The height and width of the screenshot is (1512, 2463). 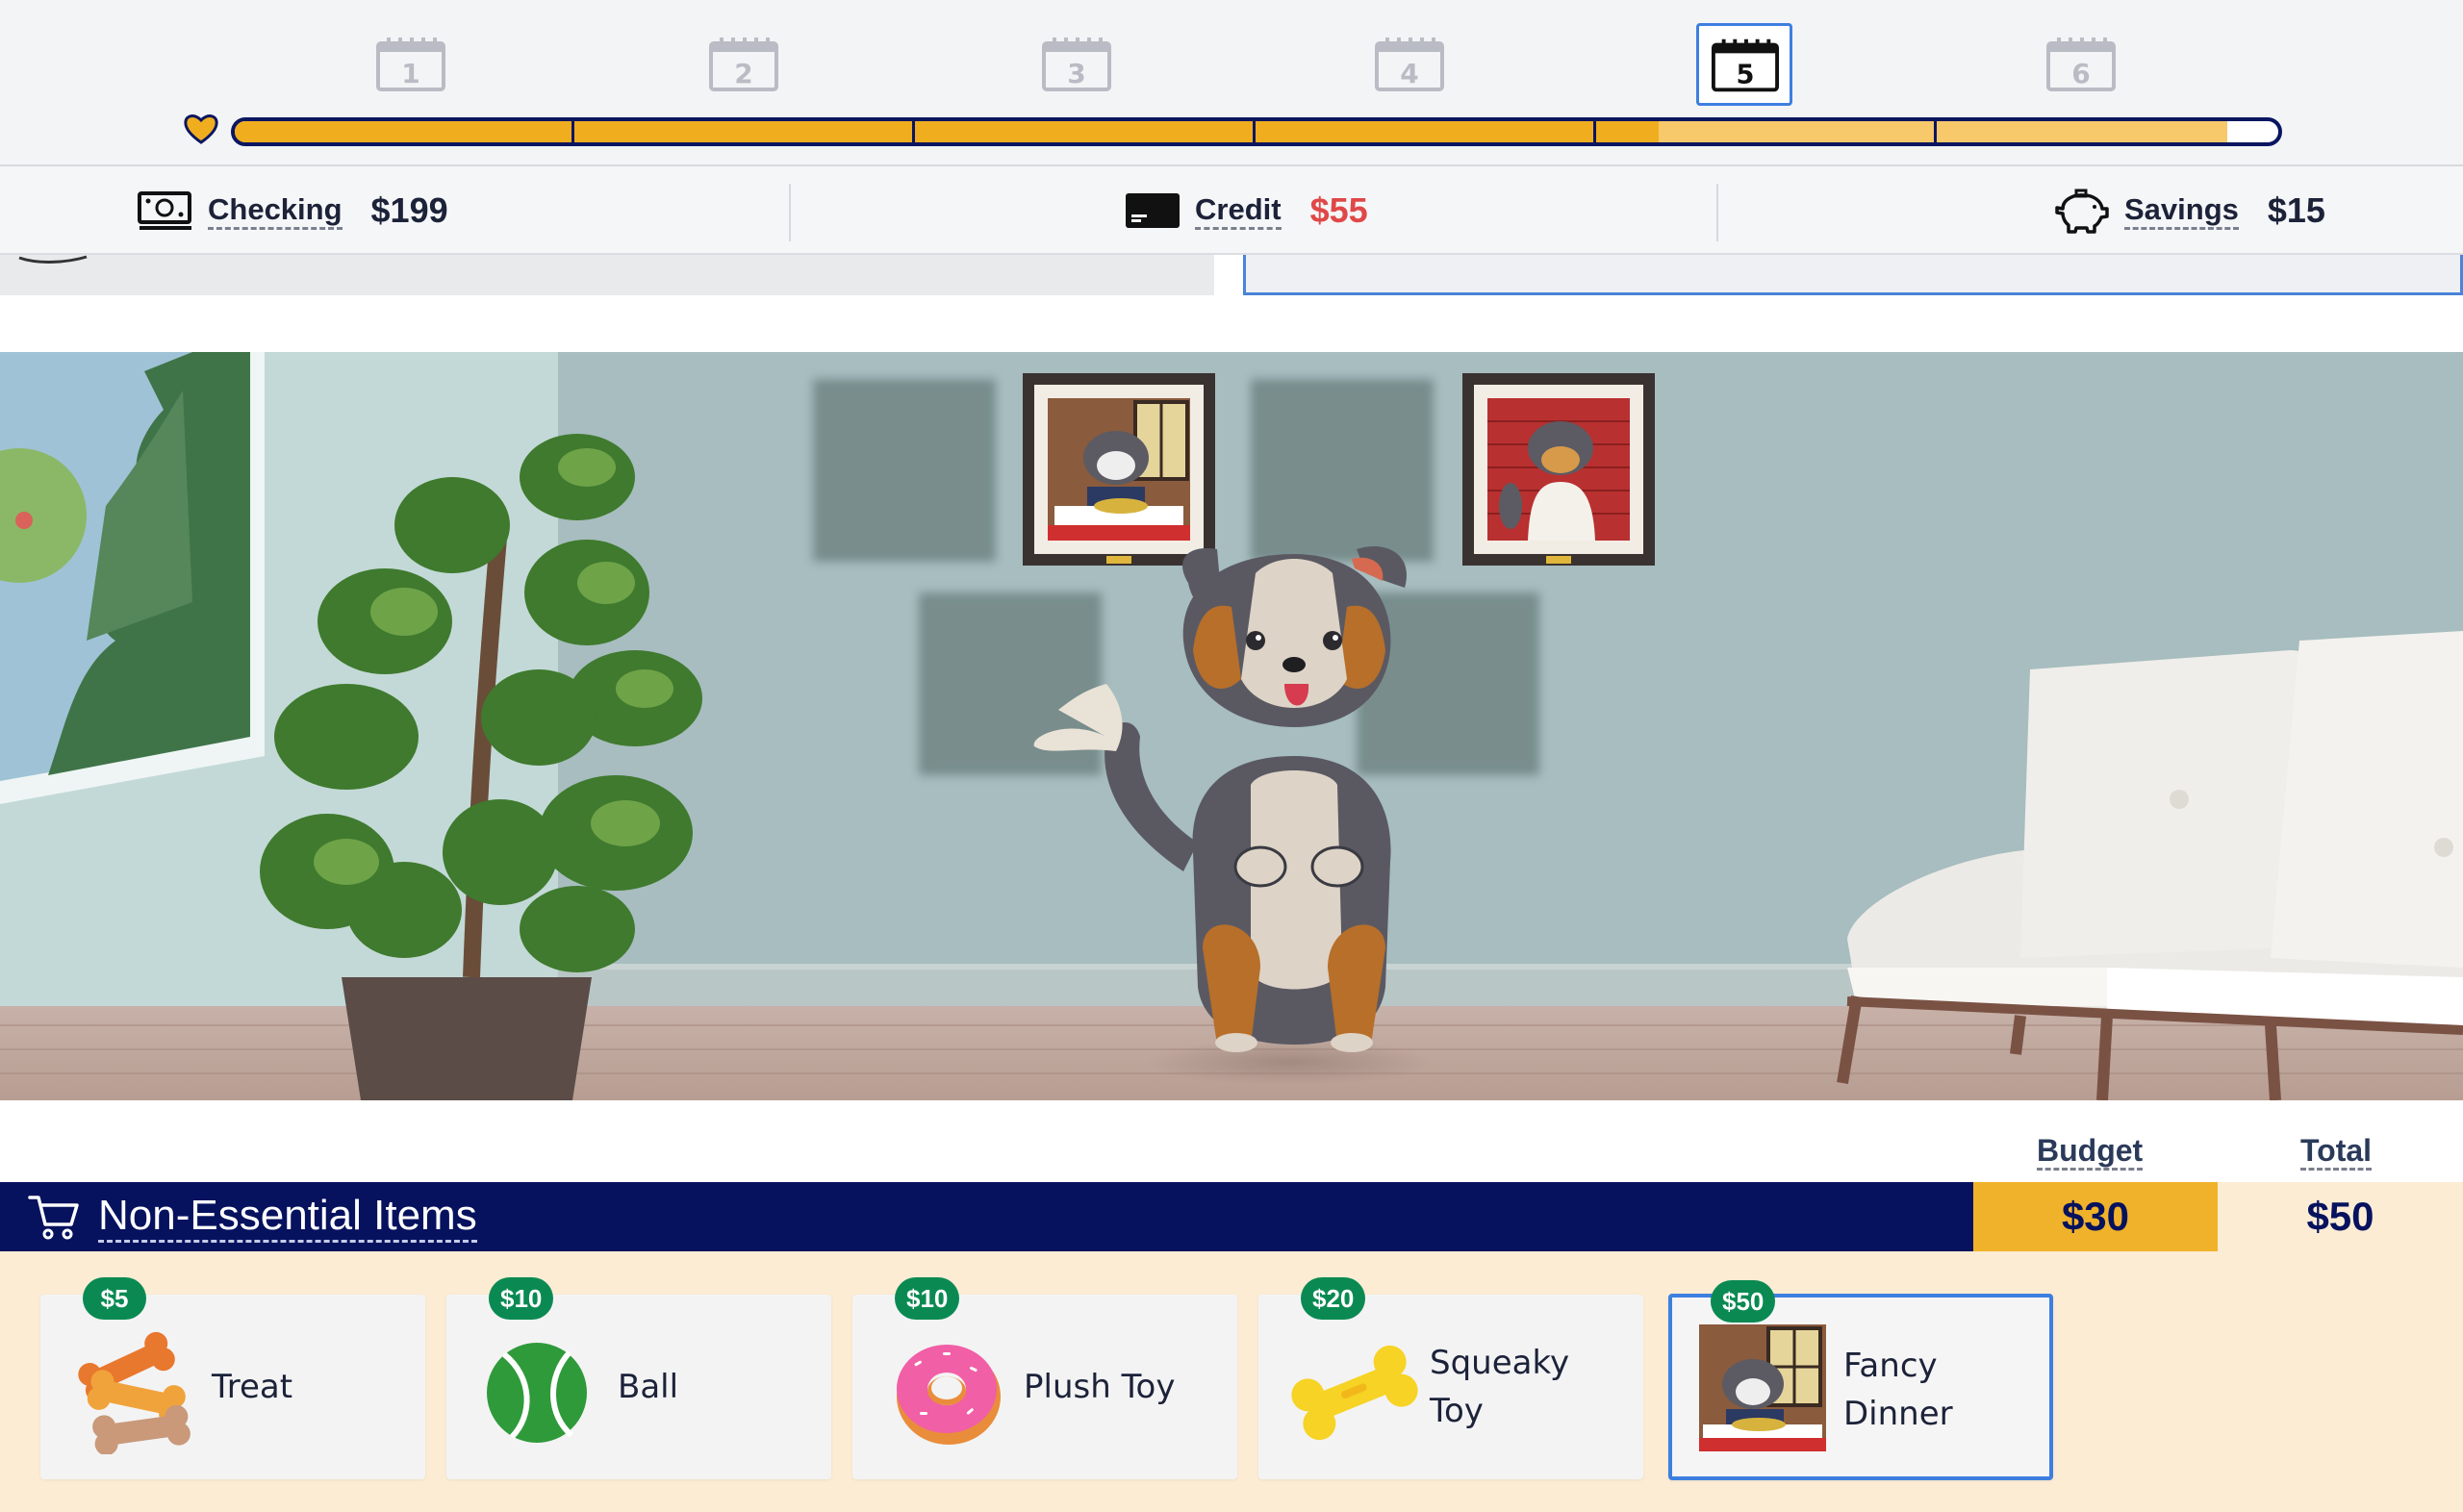 What do you see at coordinates (1339, 210) in the screenshot?
I see `credit-amount: $55` at bounding box center [1339, 210].